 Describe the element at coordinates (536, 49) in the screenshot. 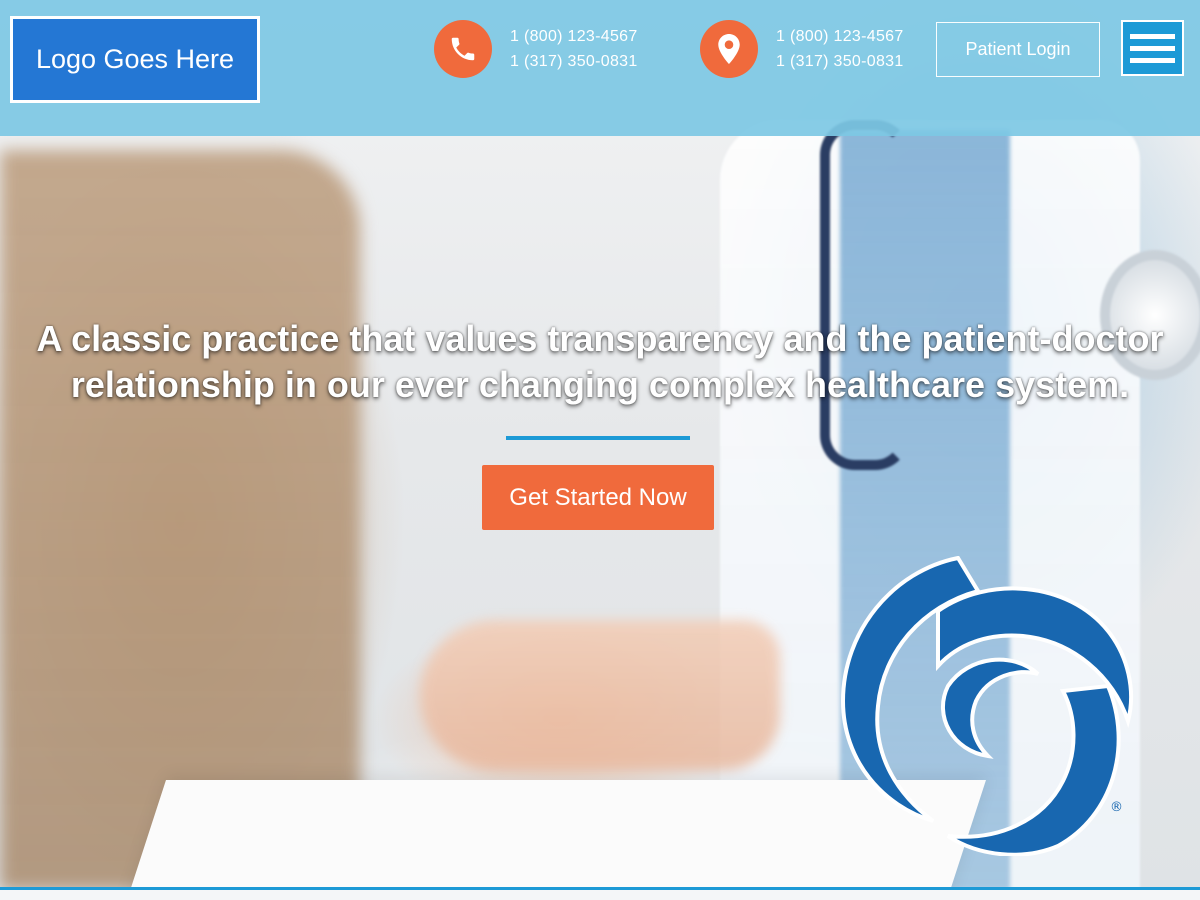

I see `phone-contact: 1 (800) 123-4567 1 (317) 350-0831` at that location.